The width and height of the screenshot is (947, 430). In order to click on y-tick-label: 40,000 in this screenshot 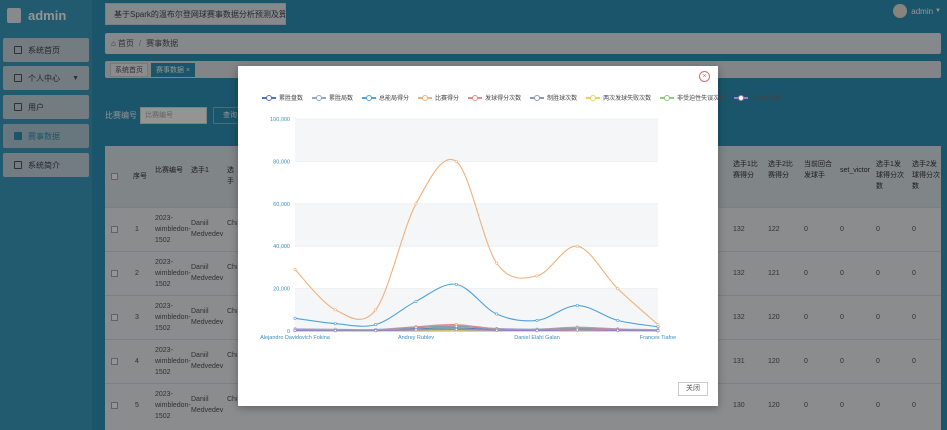, I will do `click(281, 247)`.